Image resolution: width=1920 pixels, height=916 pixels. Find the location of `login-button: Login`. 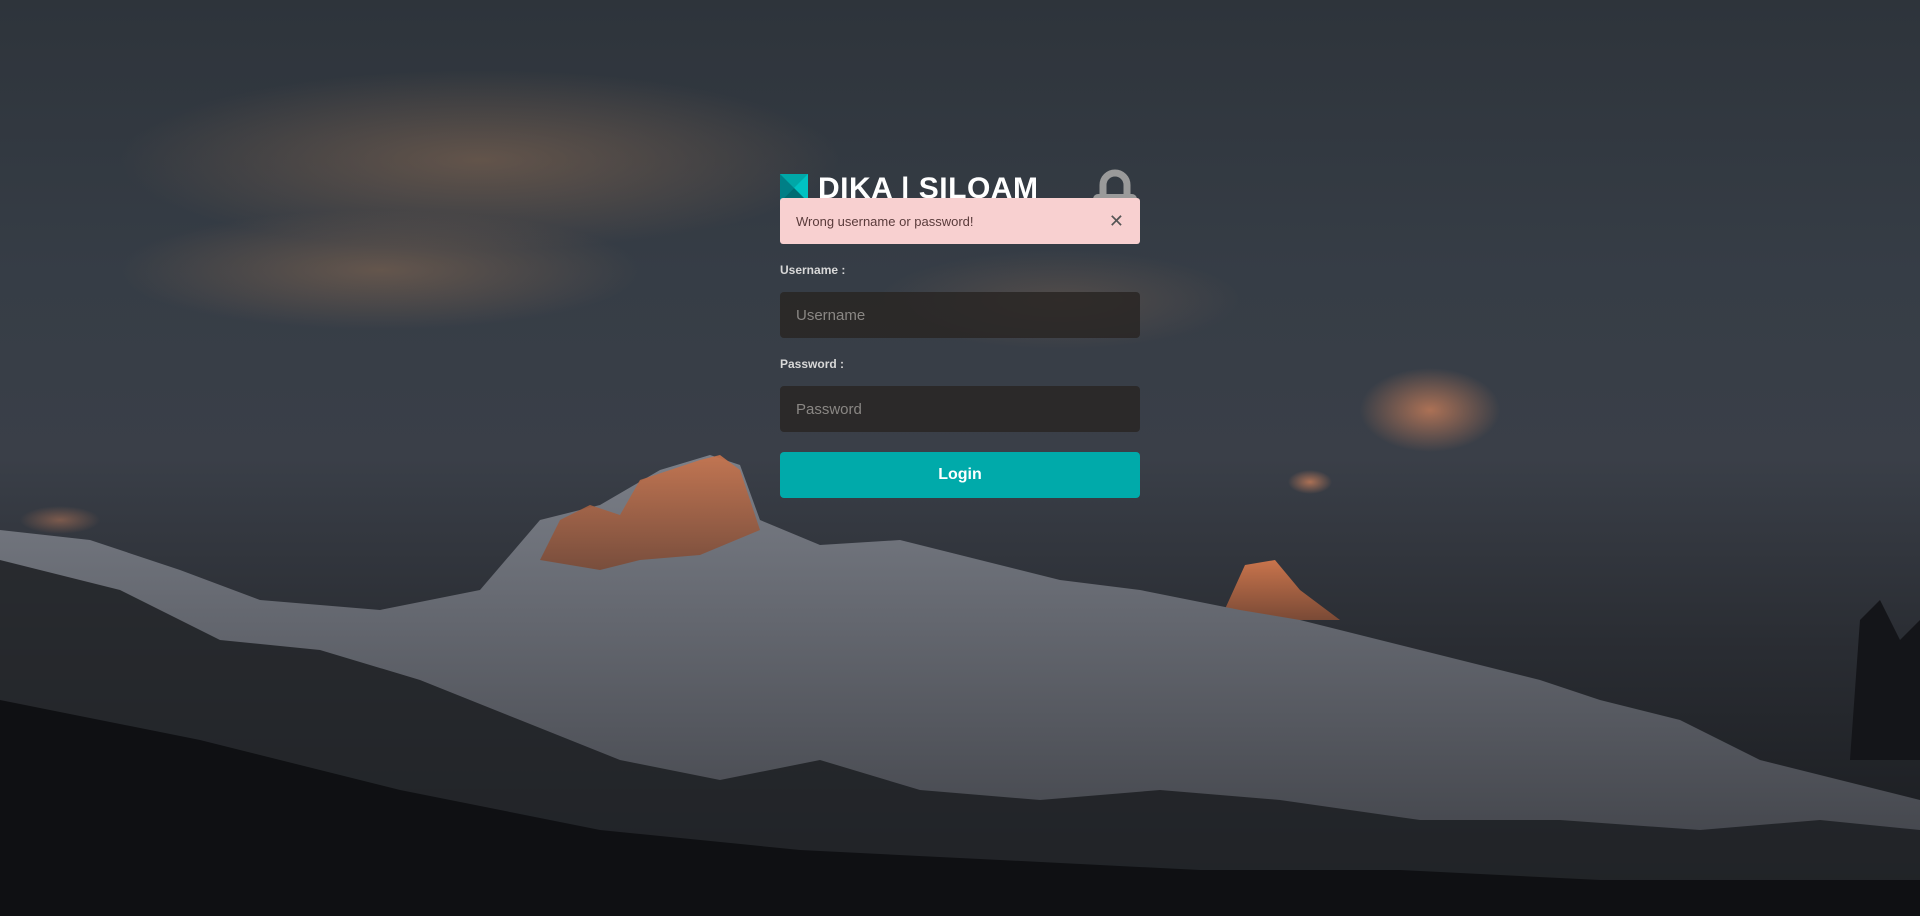

login-button: Login is located at coordinates (960, 475).